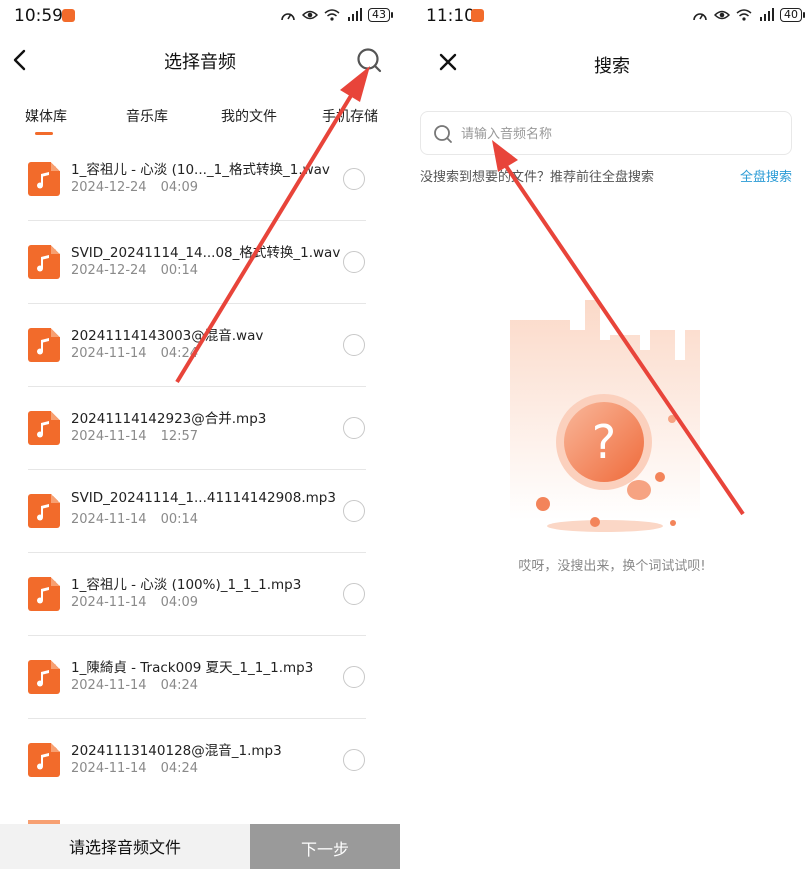 This screenshot has height=869, width=812. What do you see at coordinates (169, 419) in the screenshot?
I see `file-name: 20241114142923@合并.mp3` at bounding box center [169, 419].